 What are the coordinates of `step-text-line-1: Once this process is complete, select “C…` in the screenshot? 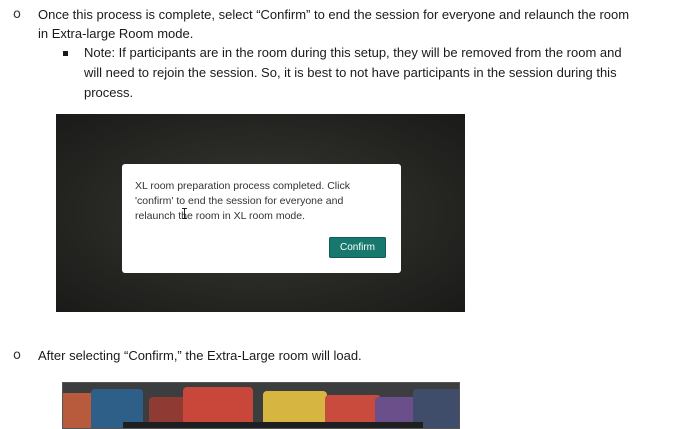 It's located at (334, 14).